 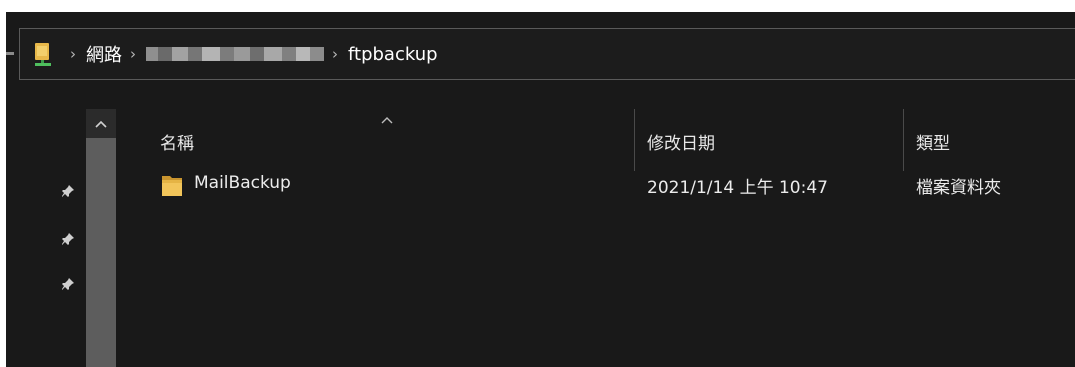 I want to click on scroll-up-icon, so click(x=101, y=125).